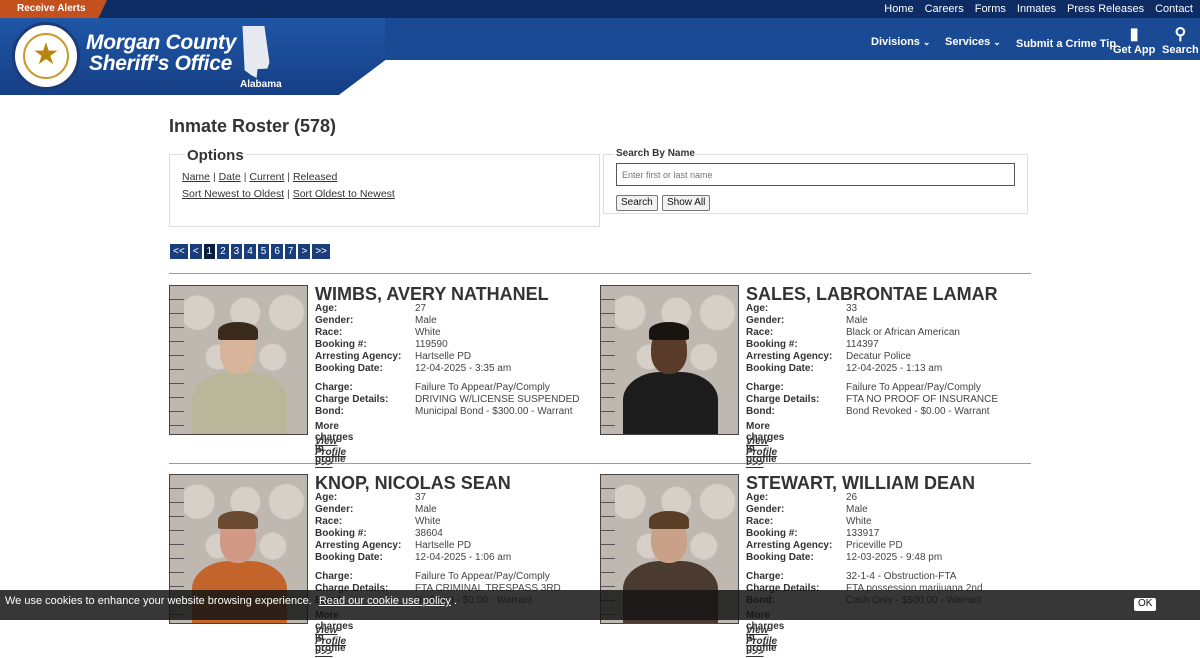 The height and width of the screenshot is (658, 1200). Describe the element at coordinates (494, 411) in the screenshot. I see `field-value-bond: Municipal Bond - $300.00 - Warrant` at that location.